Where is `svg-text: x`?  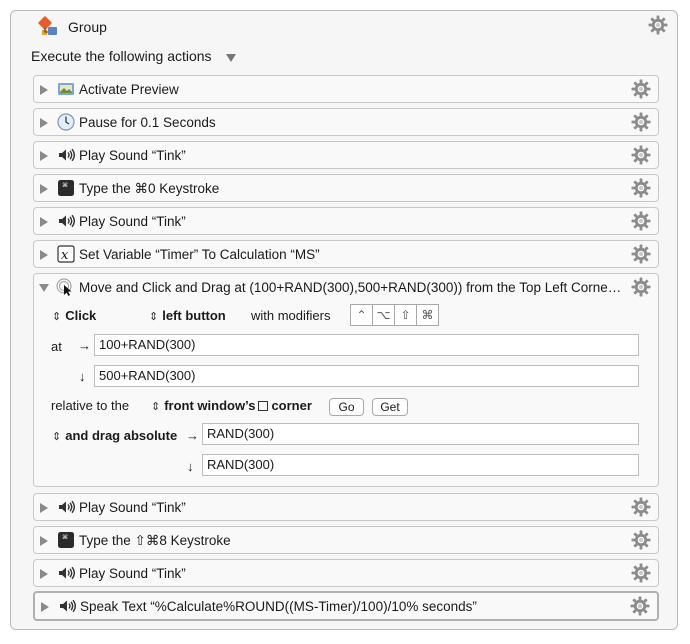 svg-text: x is located at coordinates (65, 255).